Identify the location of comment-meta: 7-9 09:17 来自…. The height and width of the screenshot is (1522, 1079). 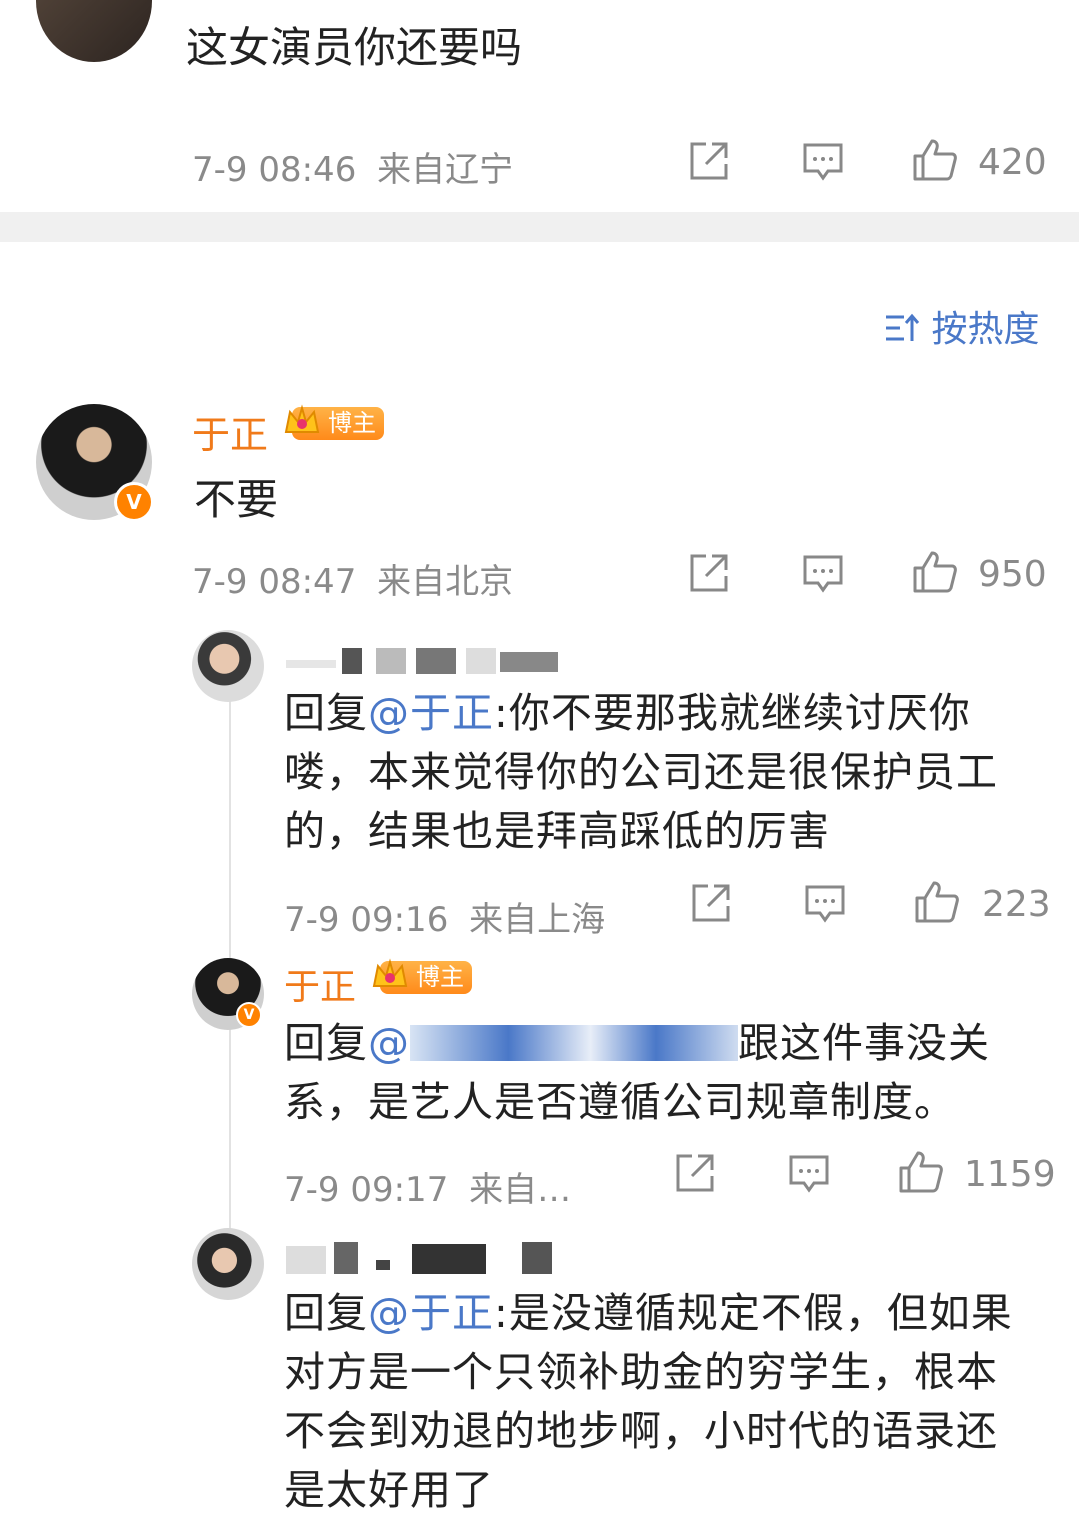
(427, 1186).